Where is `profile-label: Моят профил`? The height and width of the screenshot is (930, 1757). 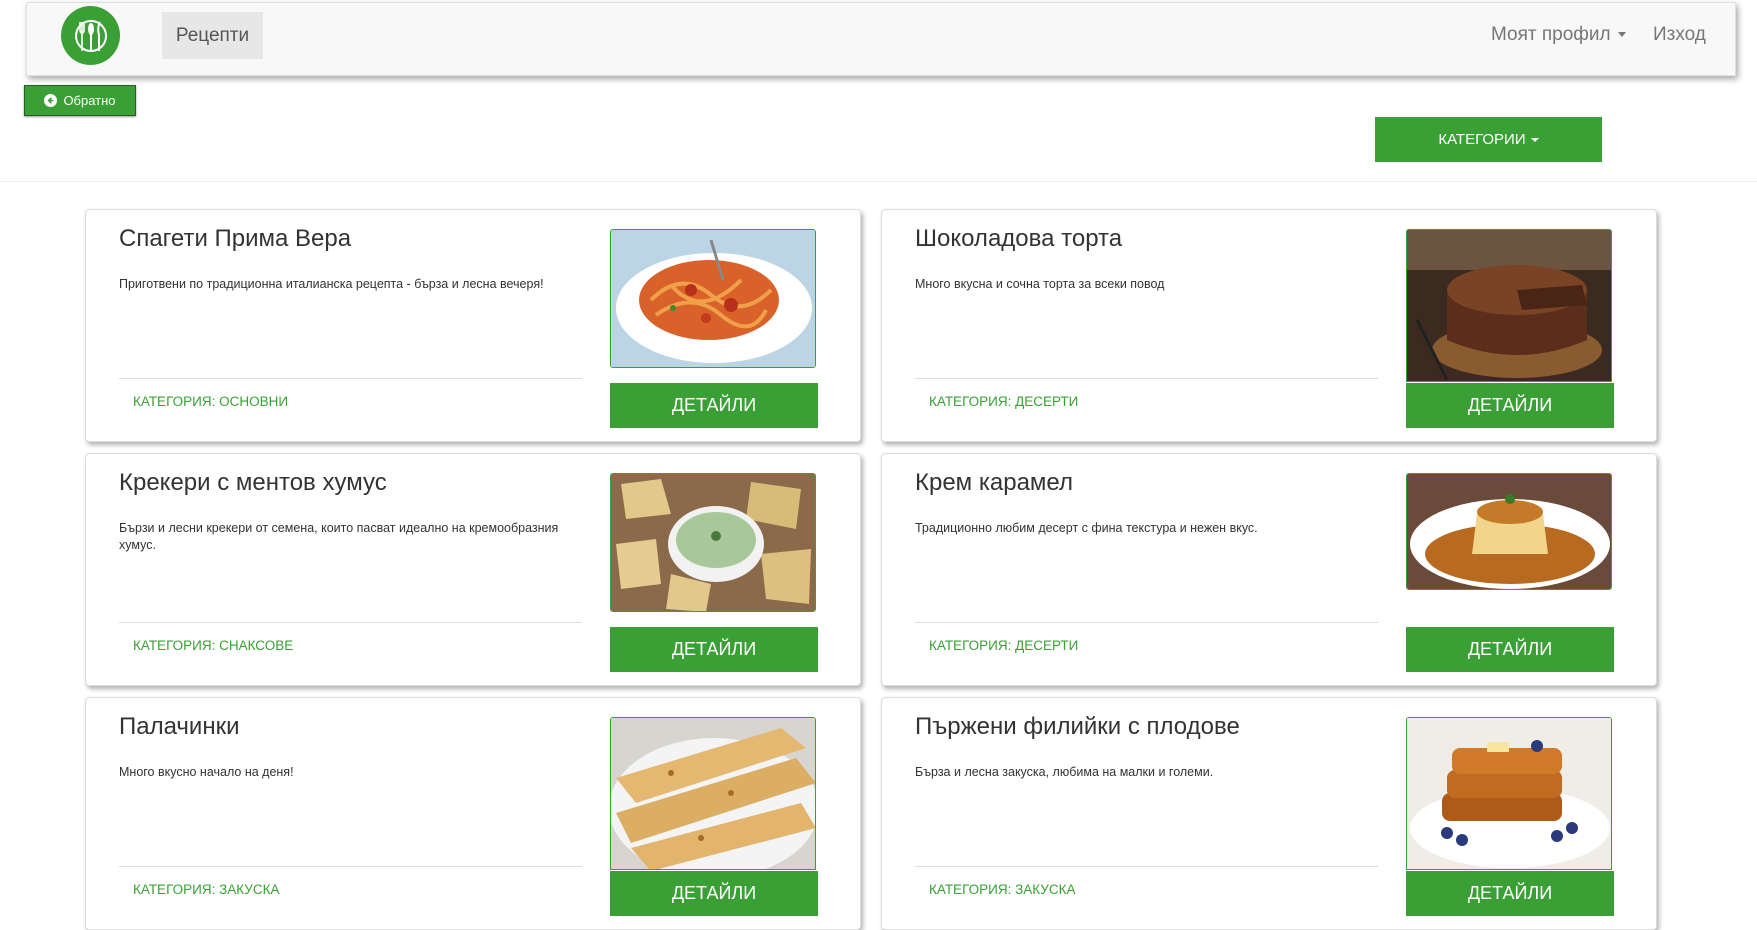
profile-label: Моят профил is located at coordinates (1551, 34).